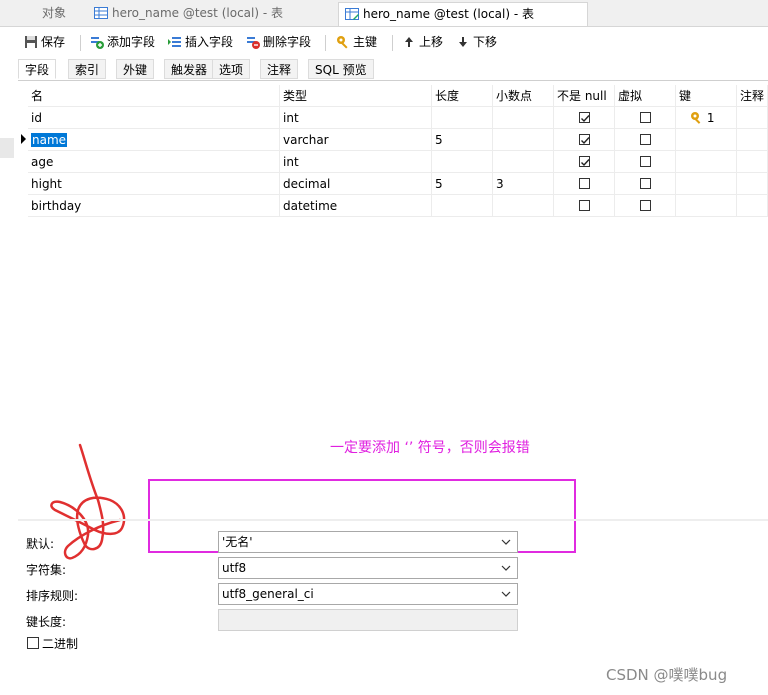 The image size is (768, 695). What do you see at coordinates (154, 140) in the screenshot?
I see `table-row-name: name` at bounding box center [154, 140].